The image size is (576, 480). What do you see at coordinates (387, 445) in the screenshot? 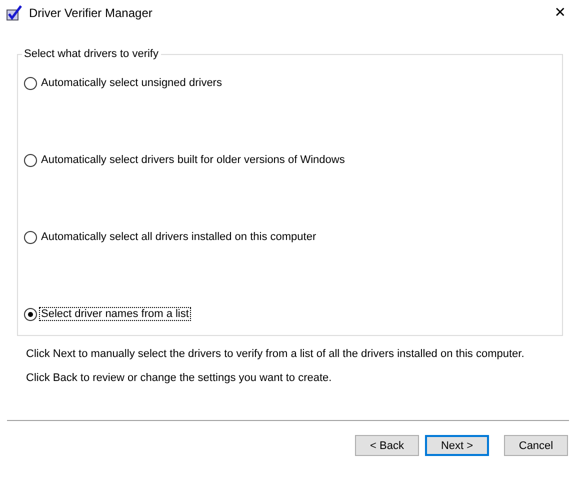
I see `dialog-button: < Back` at bounding box center [387, 445].